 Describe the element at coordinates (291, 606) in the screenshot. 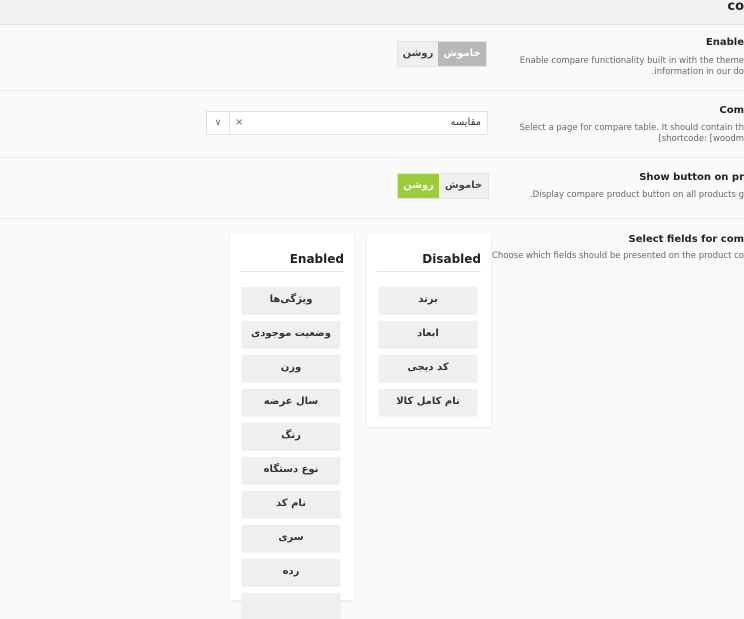

I see `enabled-field-item` at that location.